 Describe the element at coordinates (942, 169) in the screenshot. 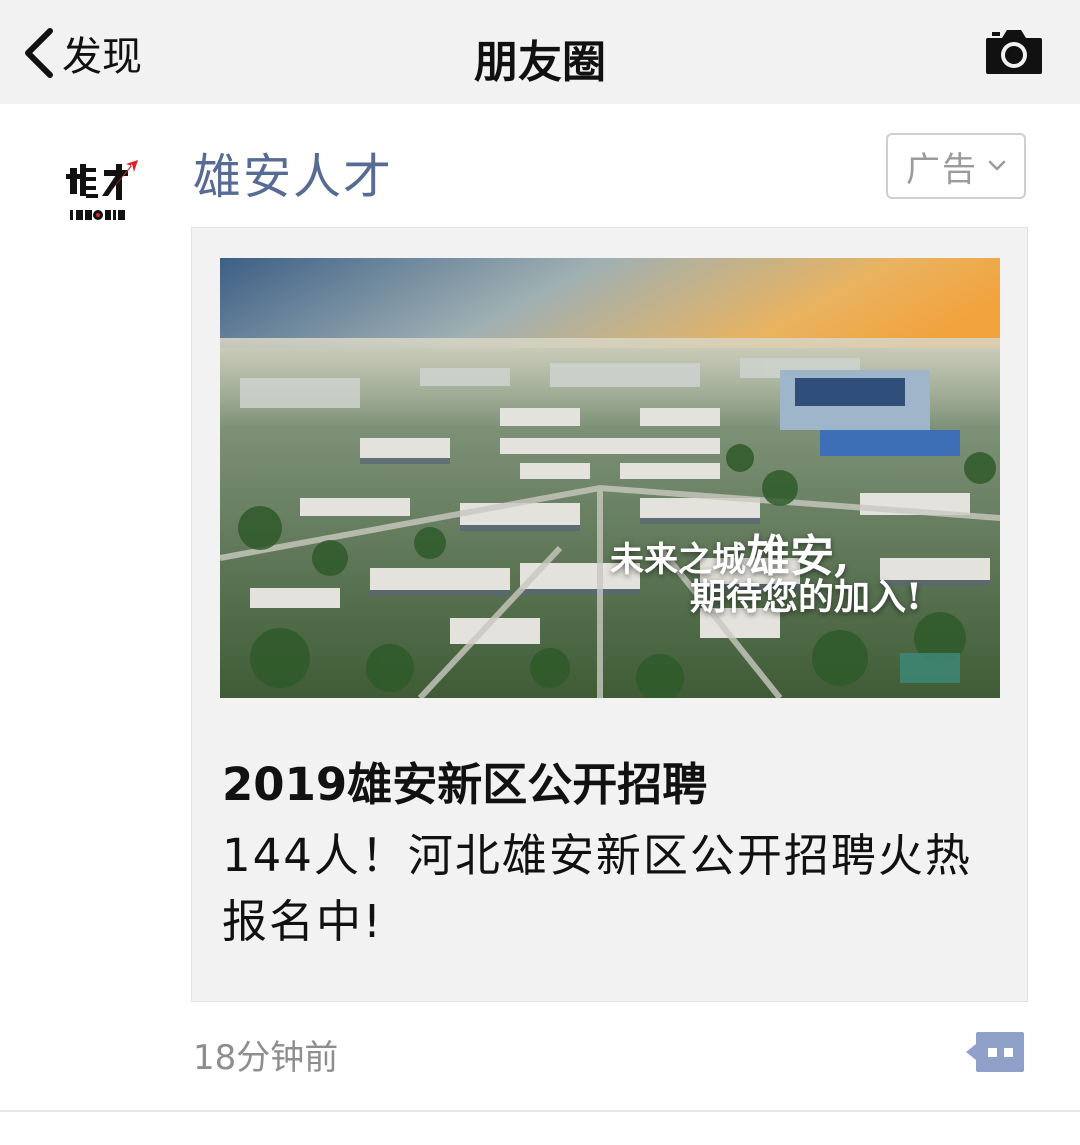

I see `ad-label: 广告` at that location.